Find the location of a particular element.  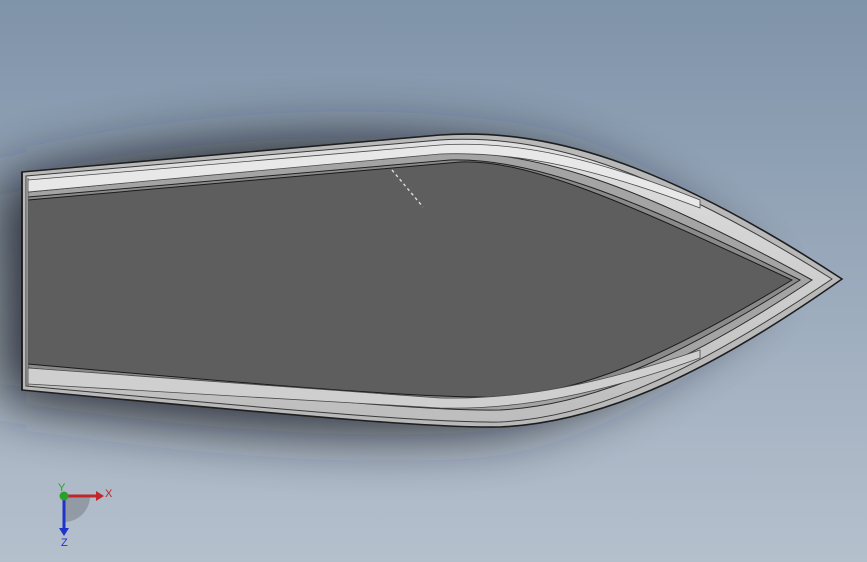

triad-shading is located at coordinates (77, 509).